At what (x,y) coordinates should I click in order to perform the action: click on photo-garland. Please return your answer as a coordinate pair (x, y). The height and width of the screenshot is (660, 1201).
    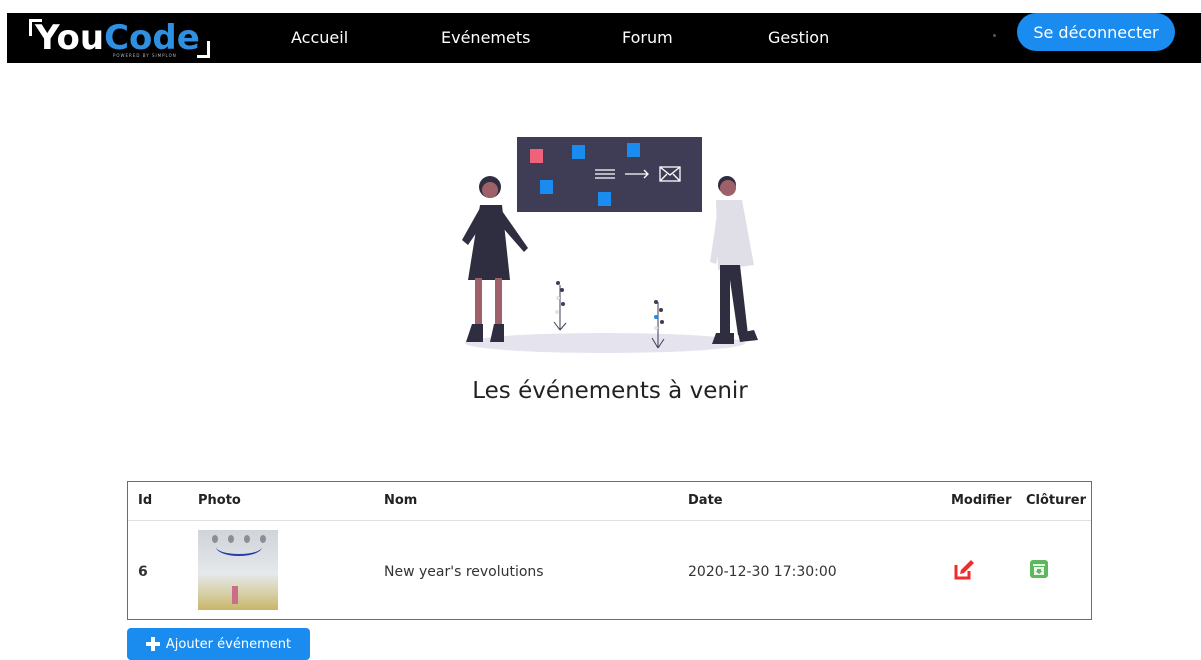
    Looking at the image, I should click on (239, 547).